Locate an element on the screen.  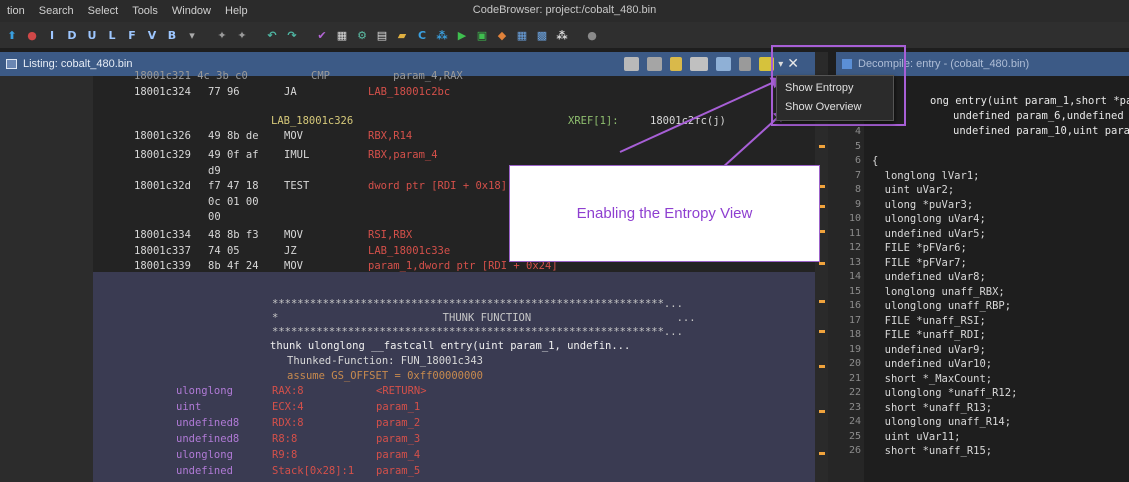
line-number: 22 is located at coordinates (854, 392).